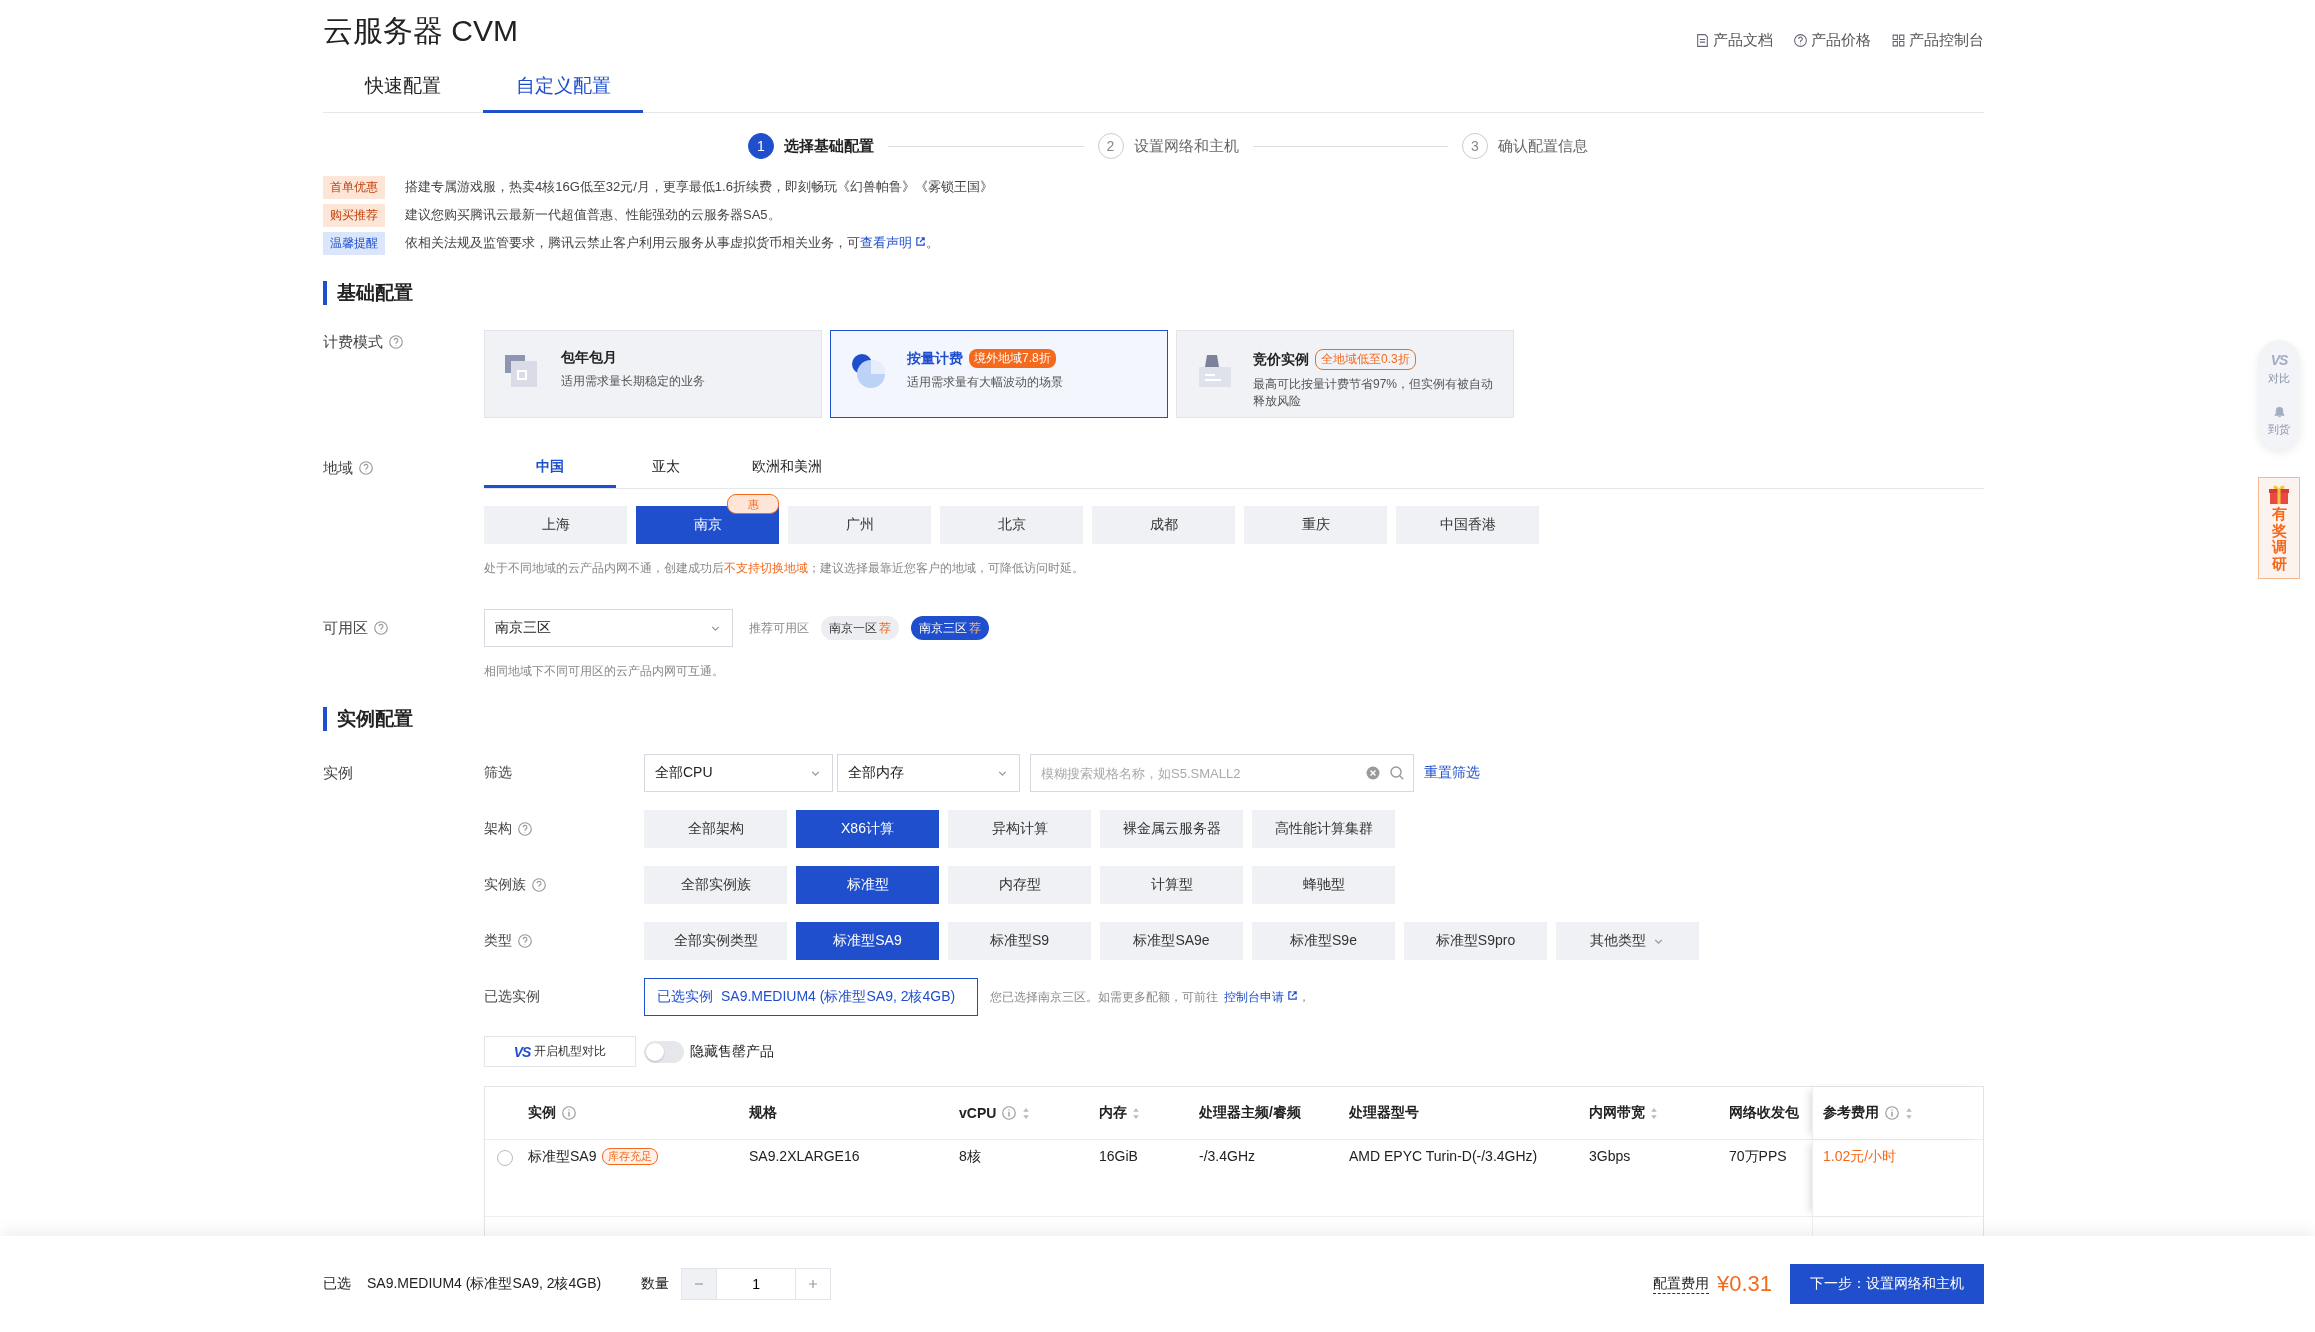 The image size is (2315, 1332). I want to click on region-option: 重庆, so click(1315, 525).